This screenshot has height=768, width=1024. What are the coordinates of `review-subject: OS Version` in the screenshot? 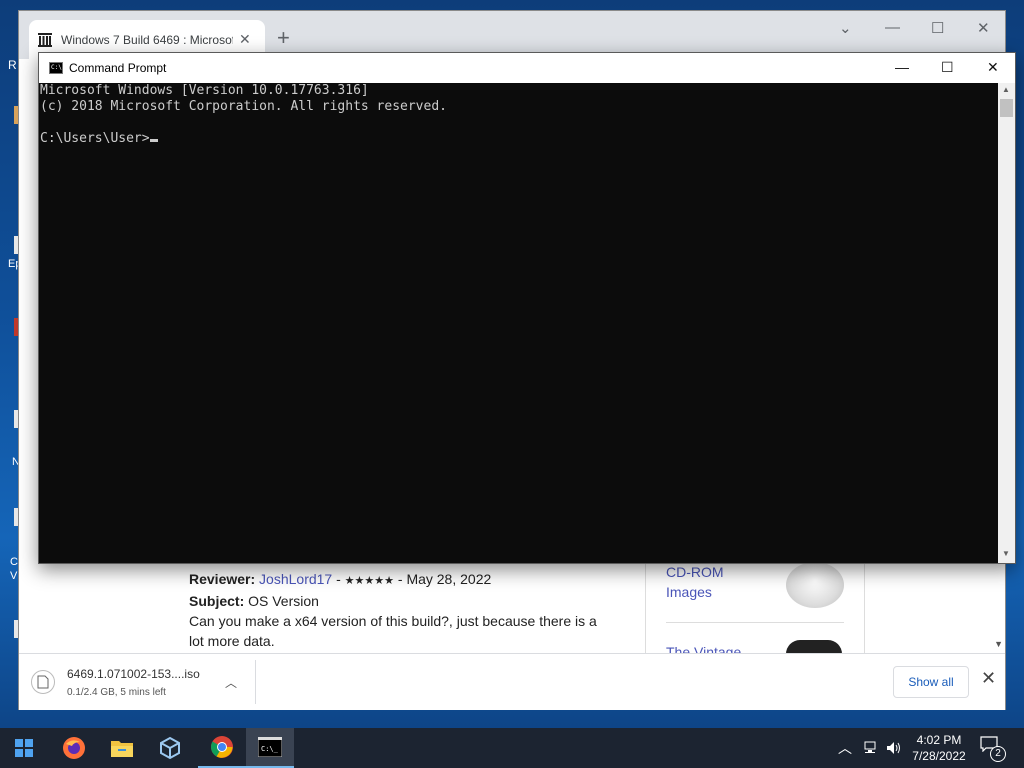 It's located at (283, 601).